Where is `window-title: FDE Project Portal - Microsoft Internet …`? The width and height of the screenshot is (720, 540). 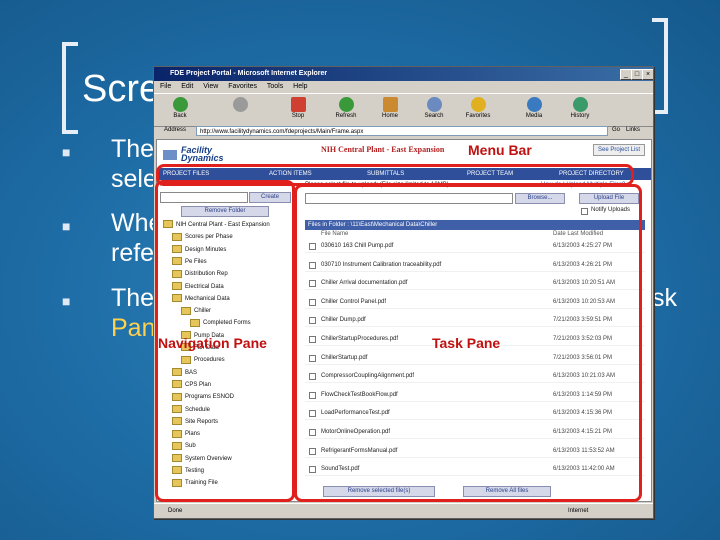
window-title: FDE Project Portal - Microsoft Internet … is located at coordinates (249, 73).